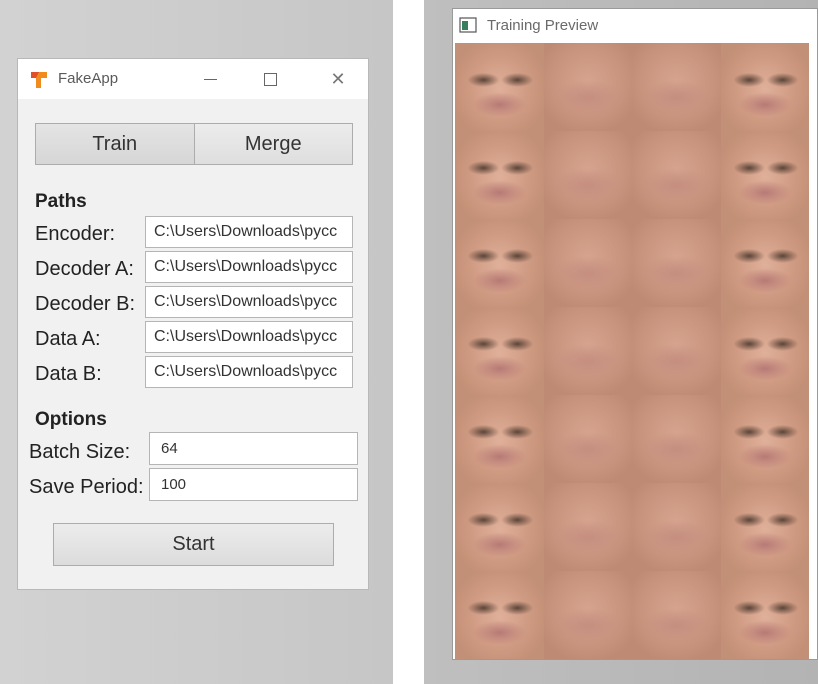  Describe the element at coordinates (249, 232) in the screenshot. I see `encoder-path-input: C:\Users\Downloads\pycc` at that location.